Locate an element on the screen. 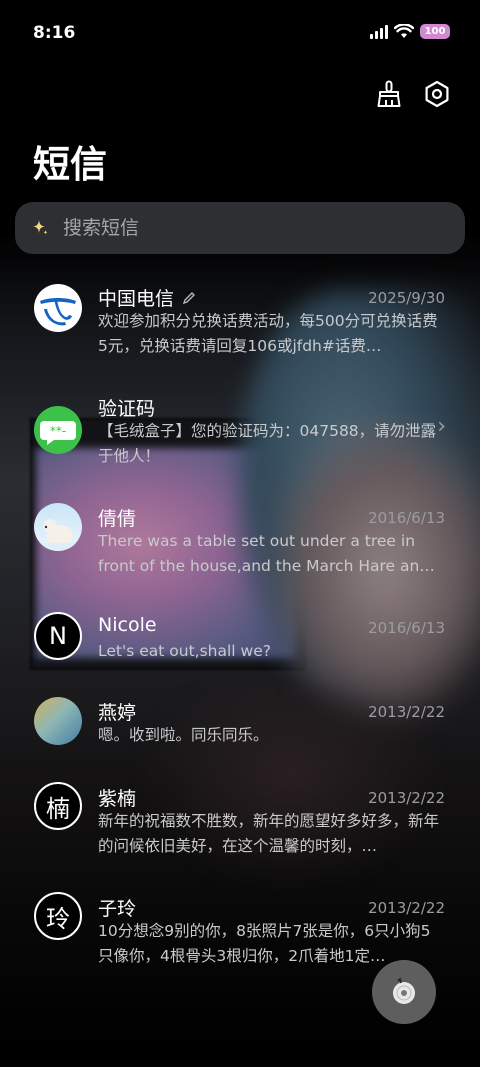 The height and width of the screenshot is (1067, 480). conversation-name: 验证码 is located at coordinates (127, 409).